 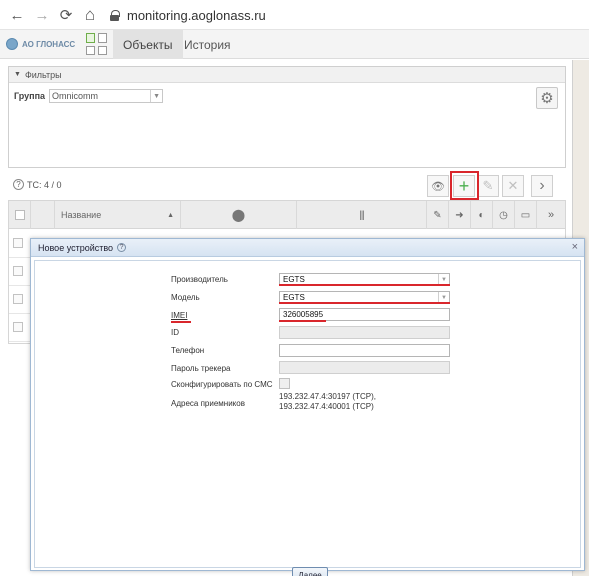 What do you see at coordinates (106, 96) in the screenshot?
I see `group-select: Omnicomm ▼` at bounding box center [106, 96].